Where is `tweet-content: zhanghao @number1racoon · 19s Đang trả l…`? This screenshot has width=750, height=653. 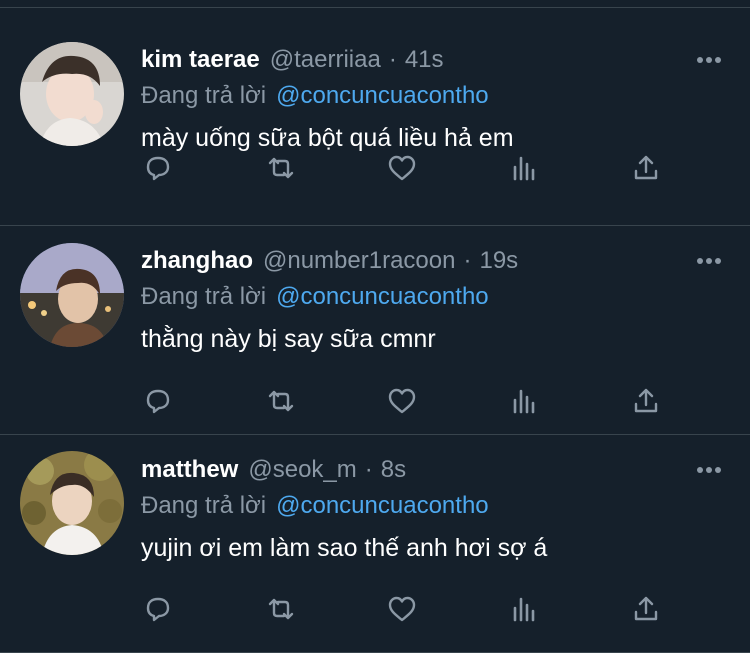
tweet-content: zhanghao @number1racoon · 19s Đang trả l… is located at coordinates (431, 300).